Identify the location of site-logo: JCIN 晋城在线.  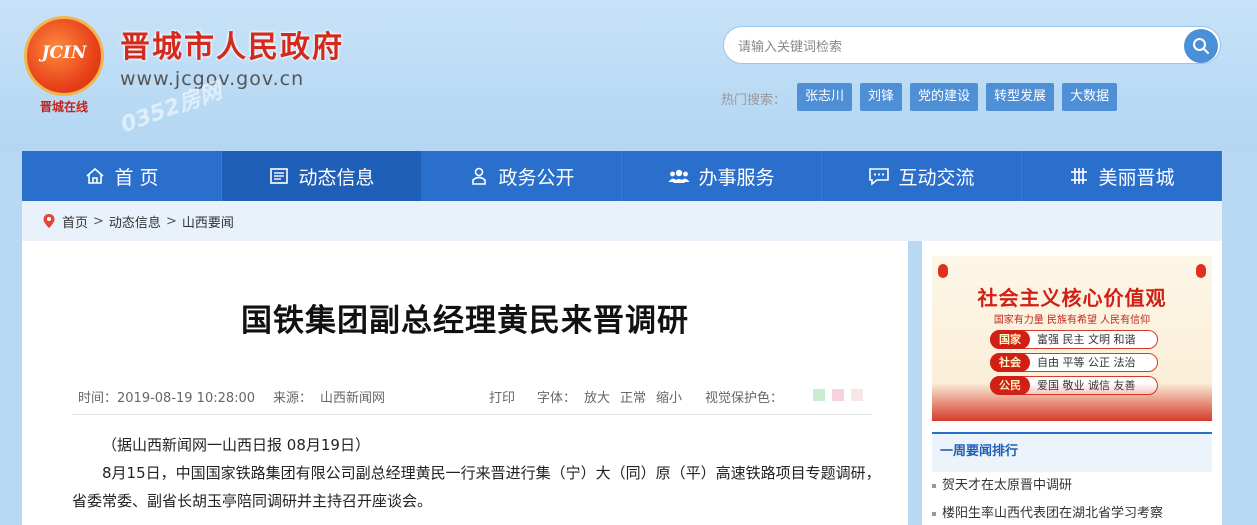
(64, 65).